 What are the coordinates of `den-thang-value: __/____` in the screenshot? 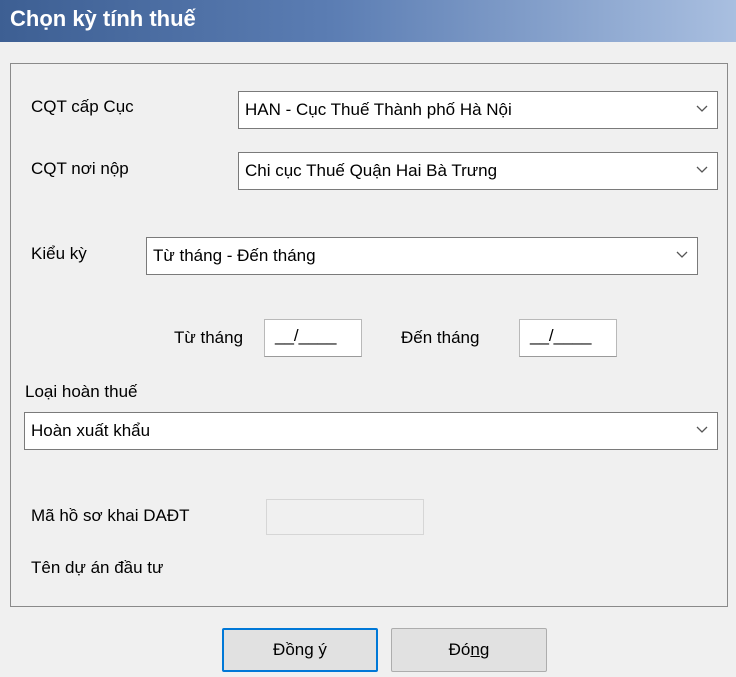 It's located at (561, 335).